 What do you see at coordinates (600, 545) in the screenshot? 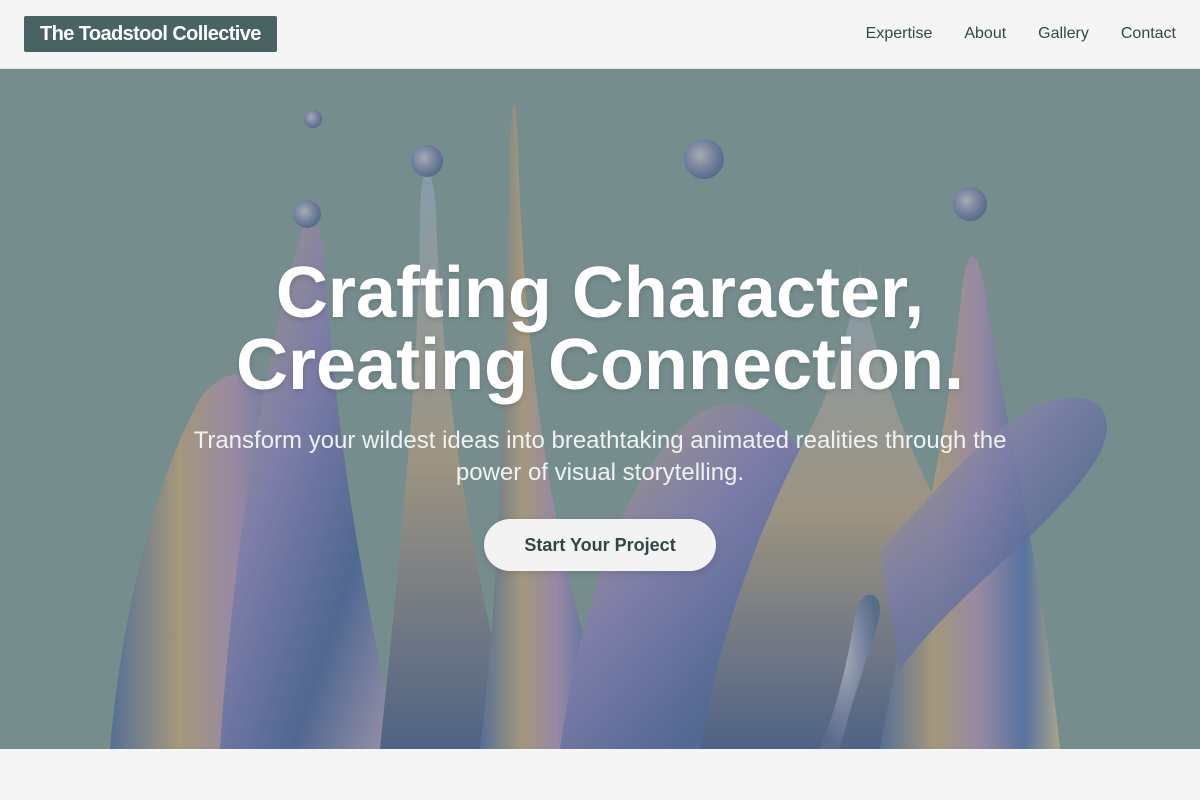
I see `start-project-button: Start Your Project` at bounding box center [600, 545].